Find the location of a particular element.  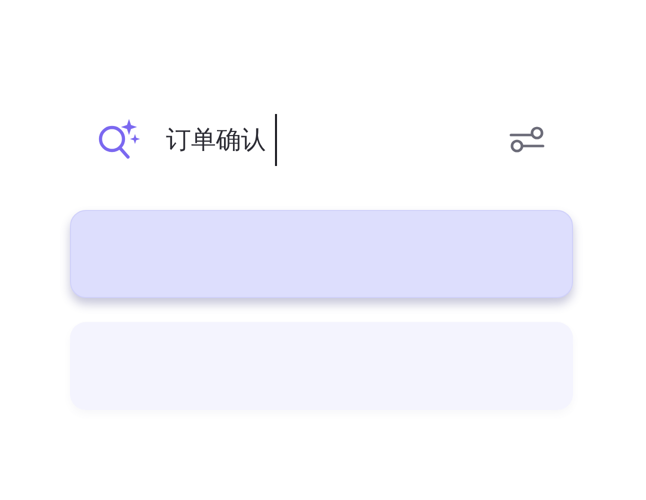

filter-icon is located at coordinates (527, 140).